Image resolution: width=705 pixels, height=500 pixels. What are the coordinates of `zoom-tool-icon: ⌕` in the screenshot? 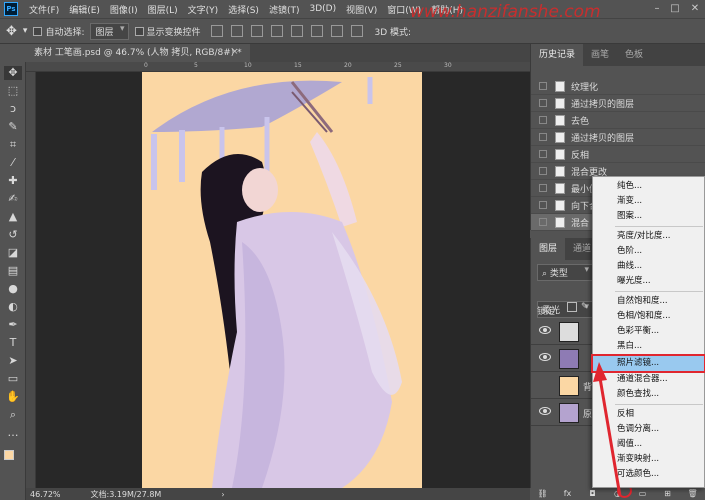 It's located at (13, 415).